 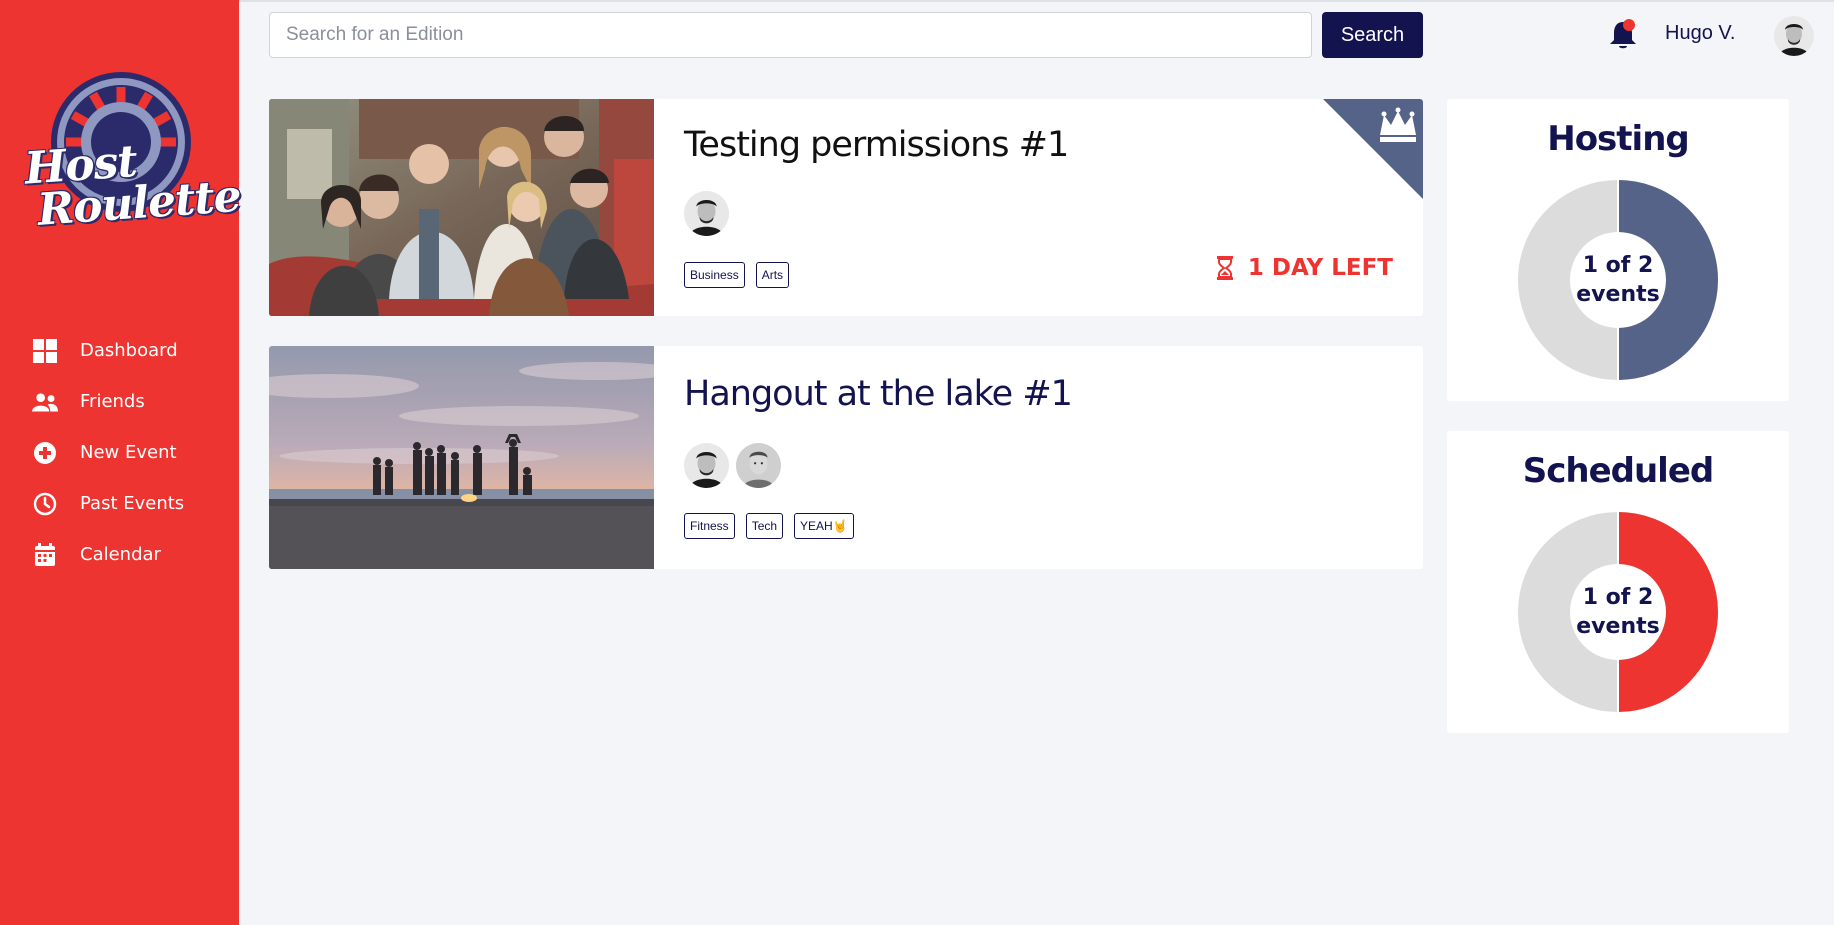 What do you see at coordinates (128, 452) in the screenshot?
I see `sidebar-item-label: New Event` at bounding box center [128, 452].